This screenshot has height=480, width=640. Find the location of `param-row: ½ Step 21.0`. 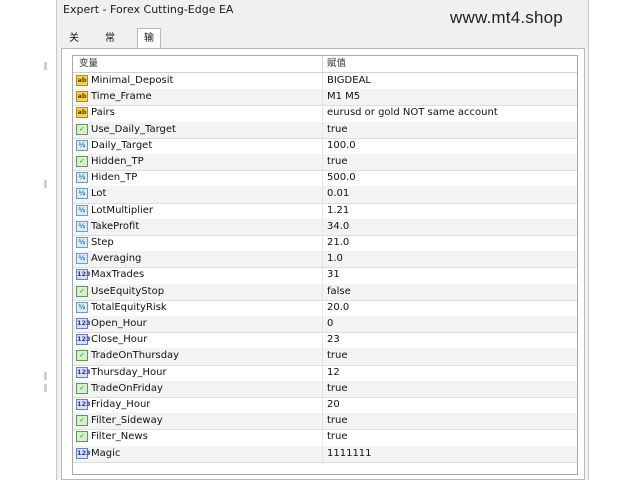

param-row: ½ Step 21.0 is located at coordinates (325, 244).